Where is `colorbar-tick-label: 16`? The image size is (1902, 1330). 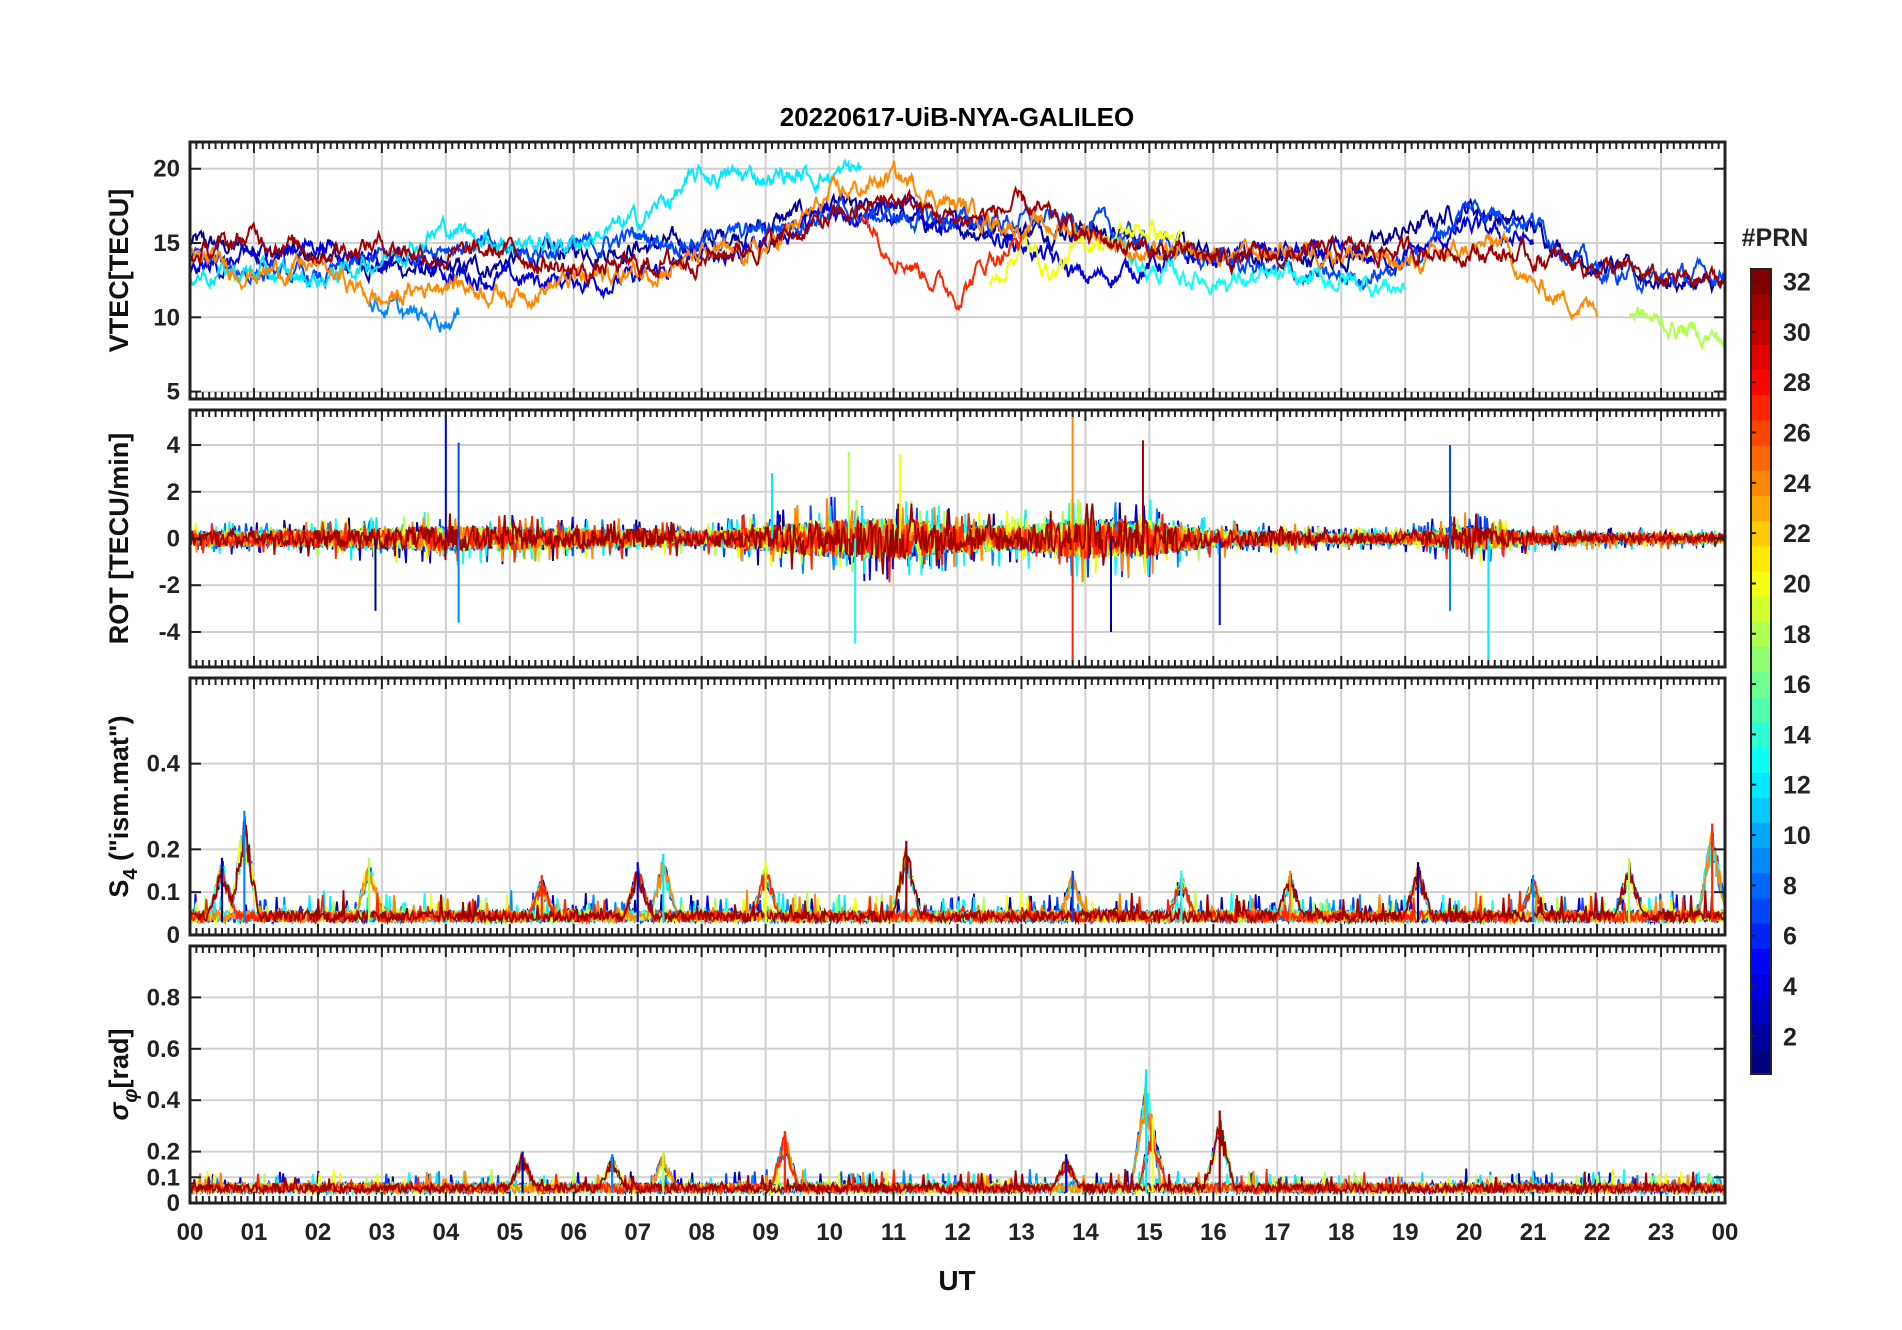 colorbar-tick-label: 16 is located at coordinates (1797, 685).